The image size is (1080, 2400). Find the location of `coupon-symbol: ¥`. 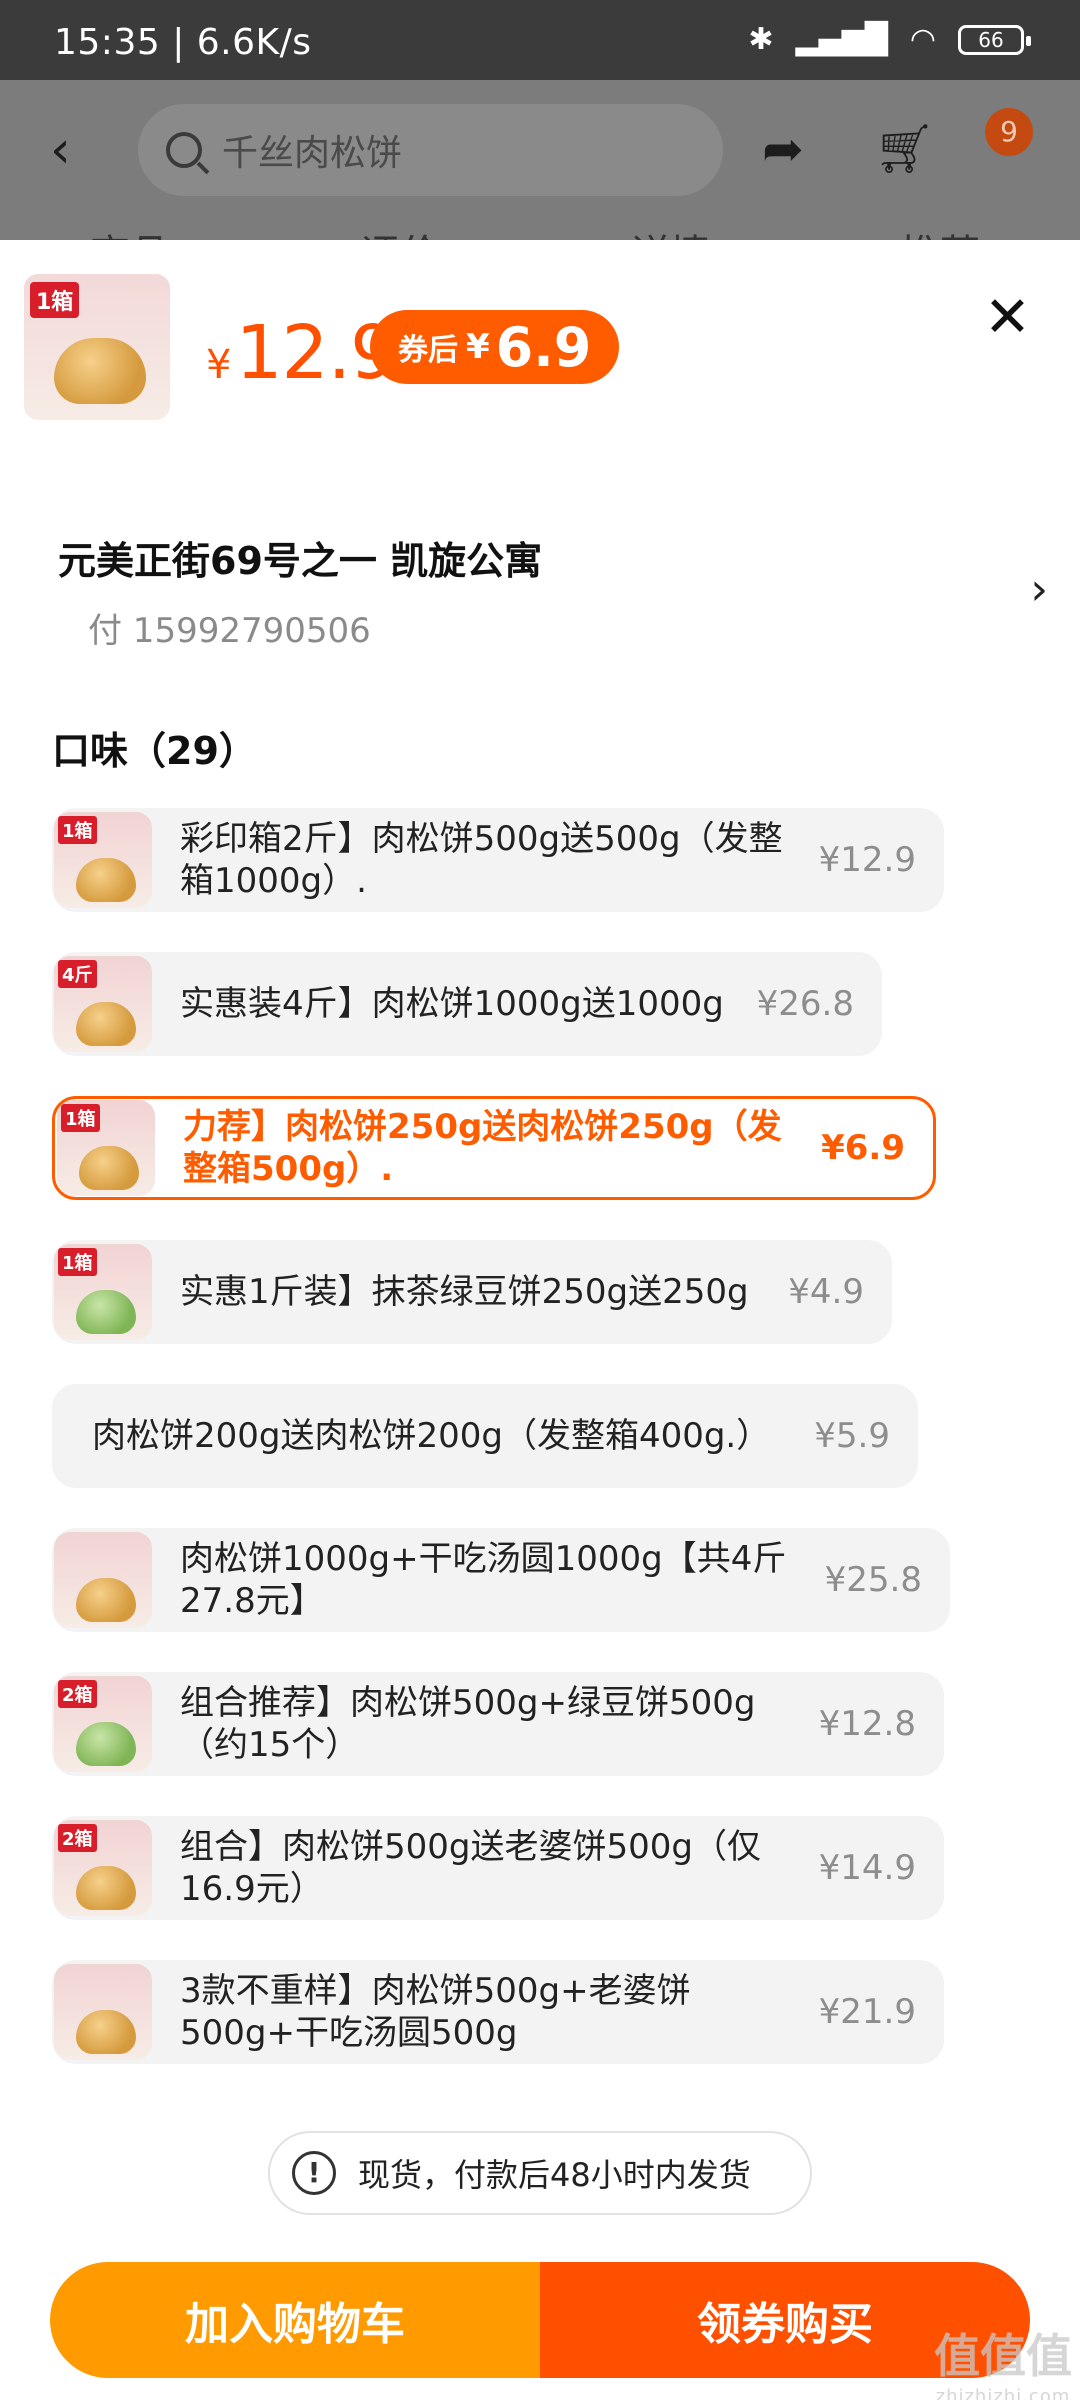

coupon-symbol: ¥ is located at coordinates (478, 347).